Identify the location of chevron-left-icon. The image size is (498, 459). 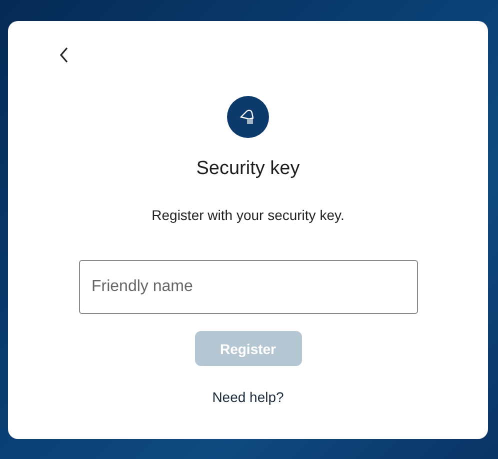
(64, 55).